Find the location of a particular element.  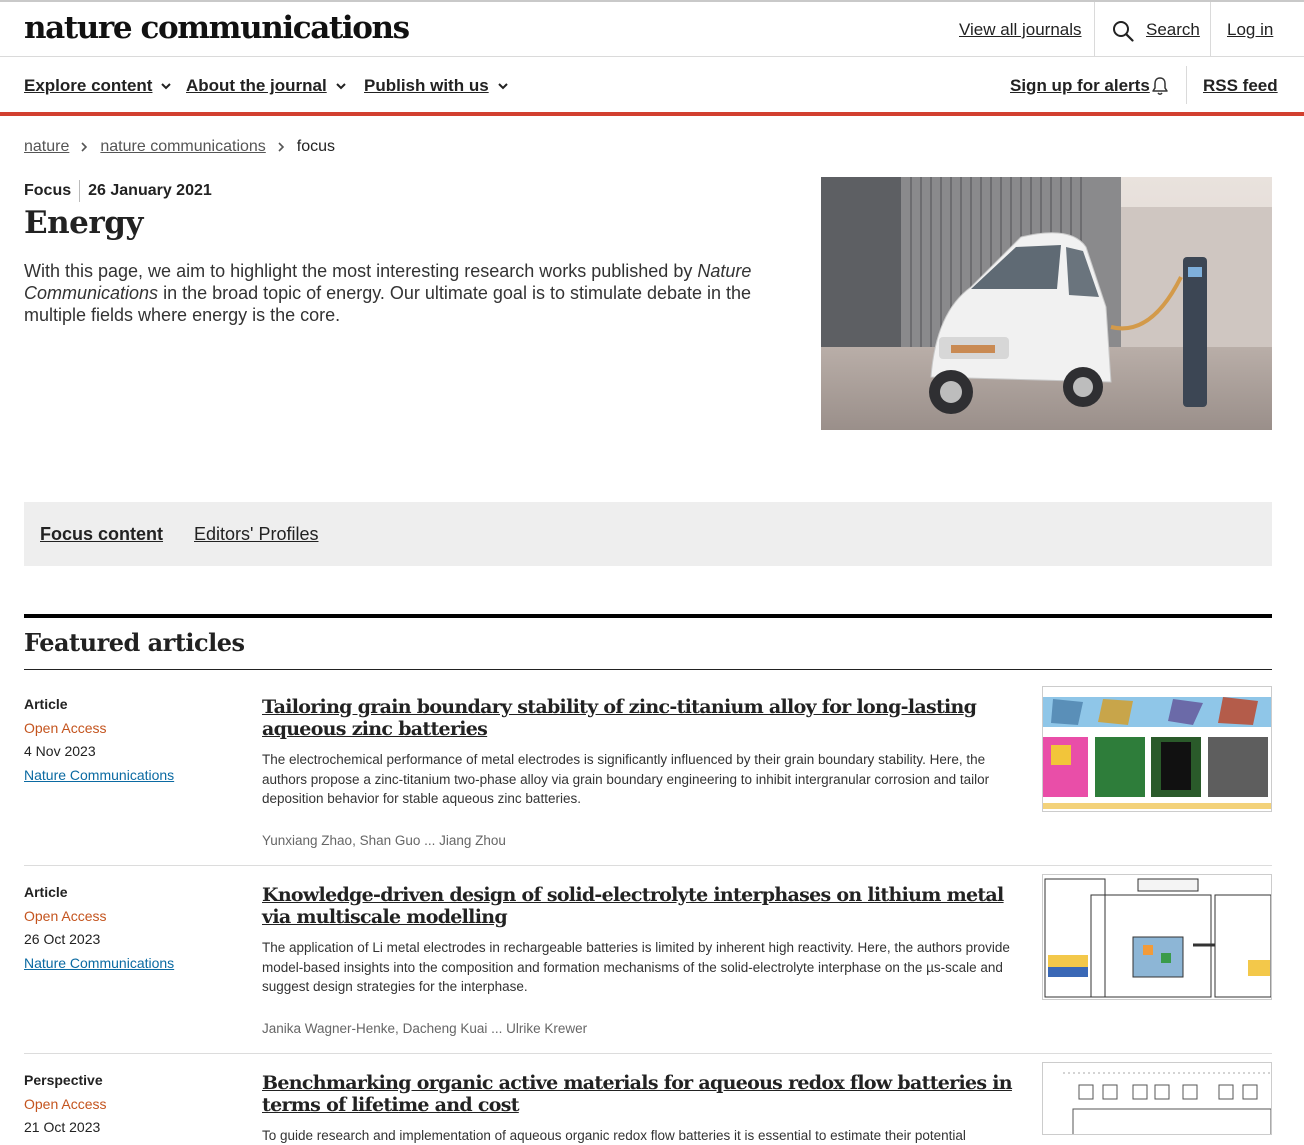

site-logo: nature communications is located at coordinates (217, 28).